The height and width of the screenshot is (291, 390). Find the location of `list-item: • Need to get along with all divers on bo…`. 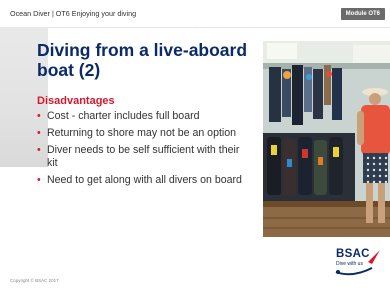

list-item: • Need to get along with all divers on bo… is located at coordinates (144, 180).